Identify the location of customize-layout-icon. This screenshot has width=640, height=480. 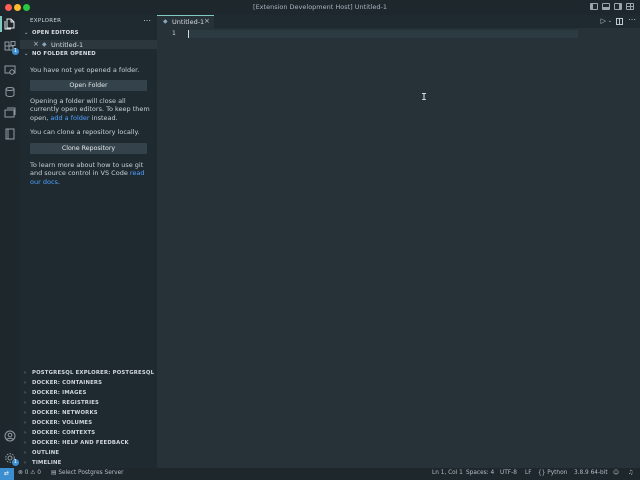
(630, 6).